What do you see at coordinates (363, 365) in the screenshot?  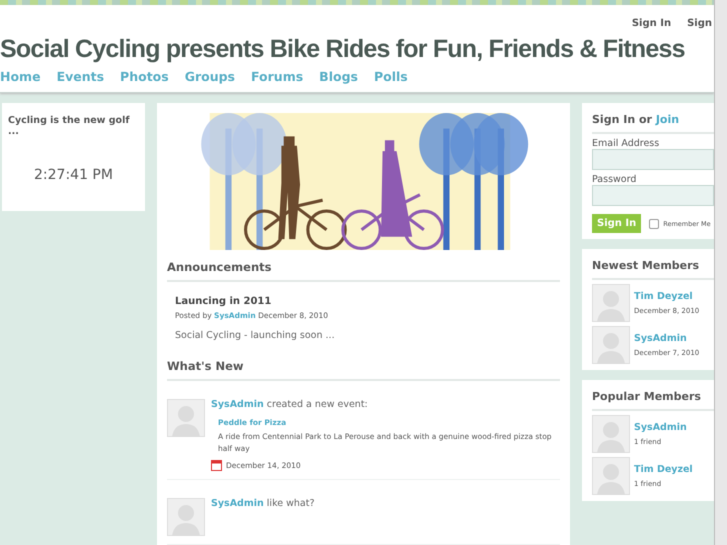 I see `section-heading: What's New` at bounding box center [363, 365].